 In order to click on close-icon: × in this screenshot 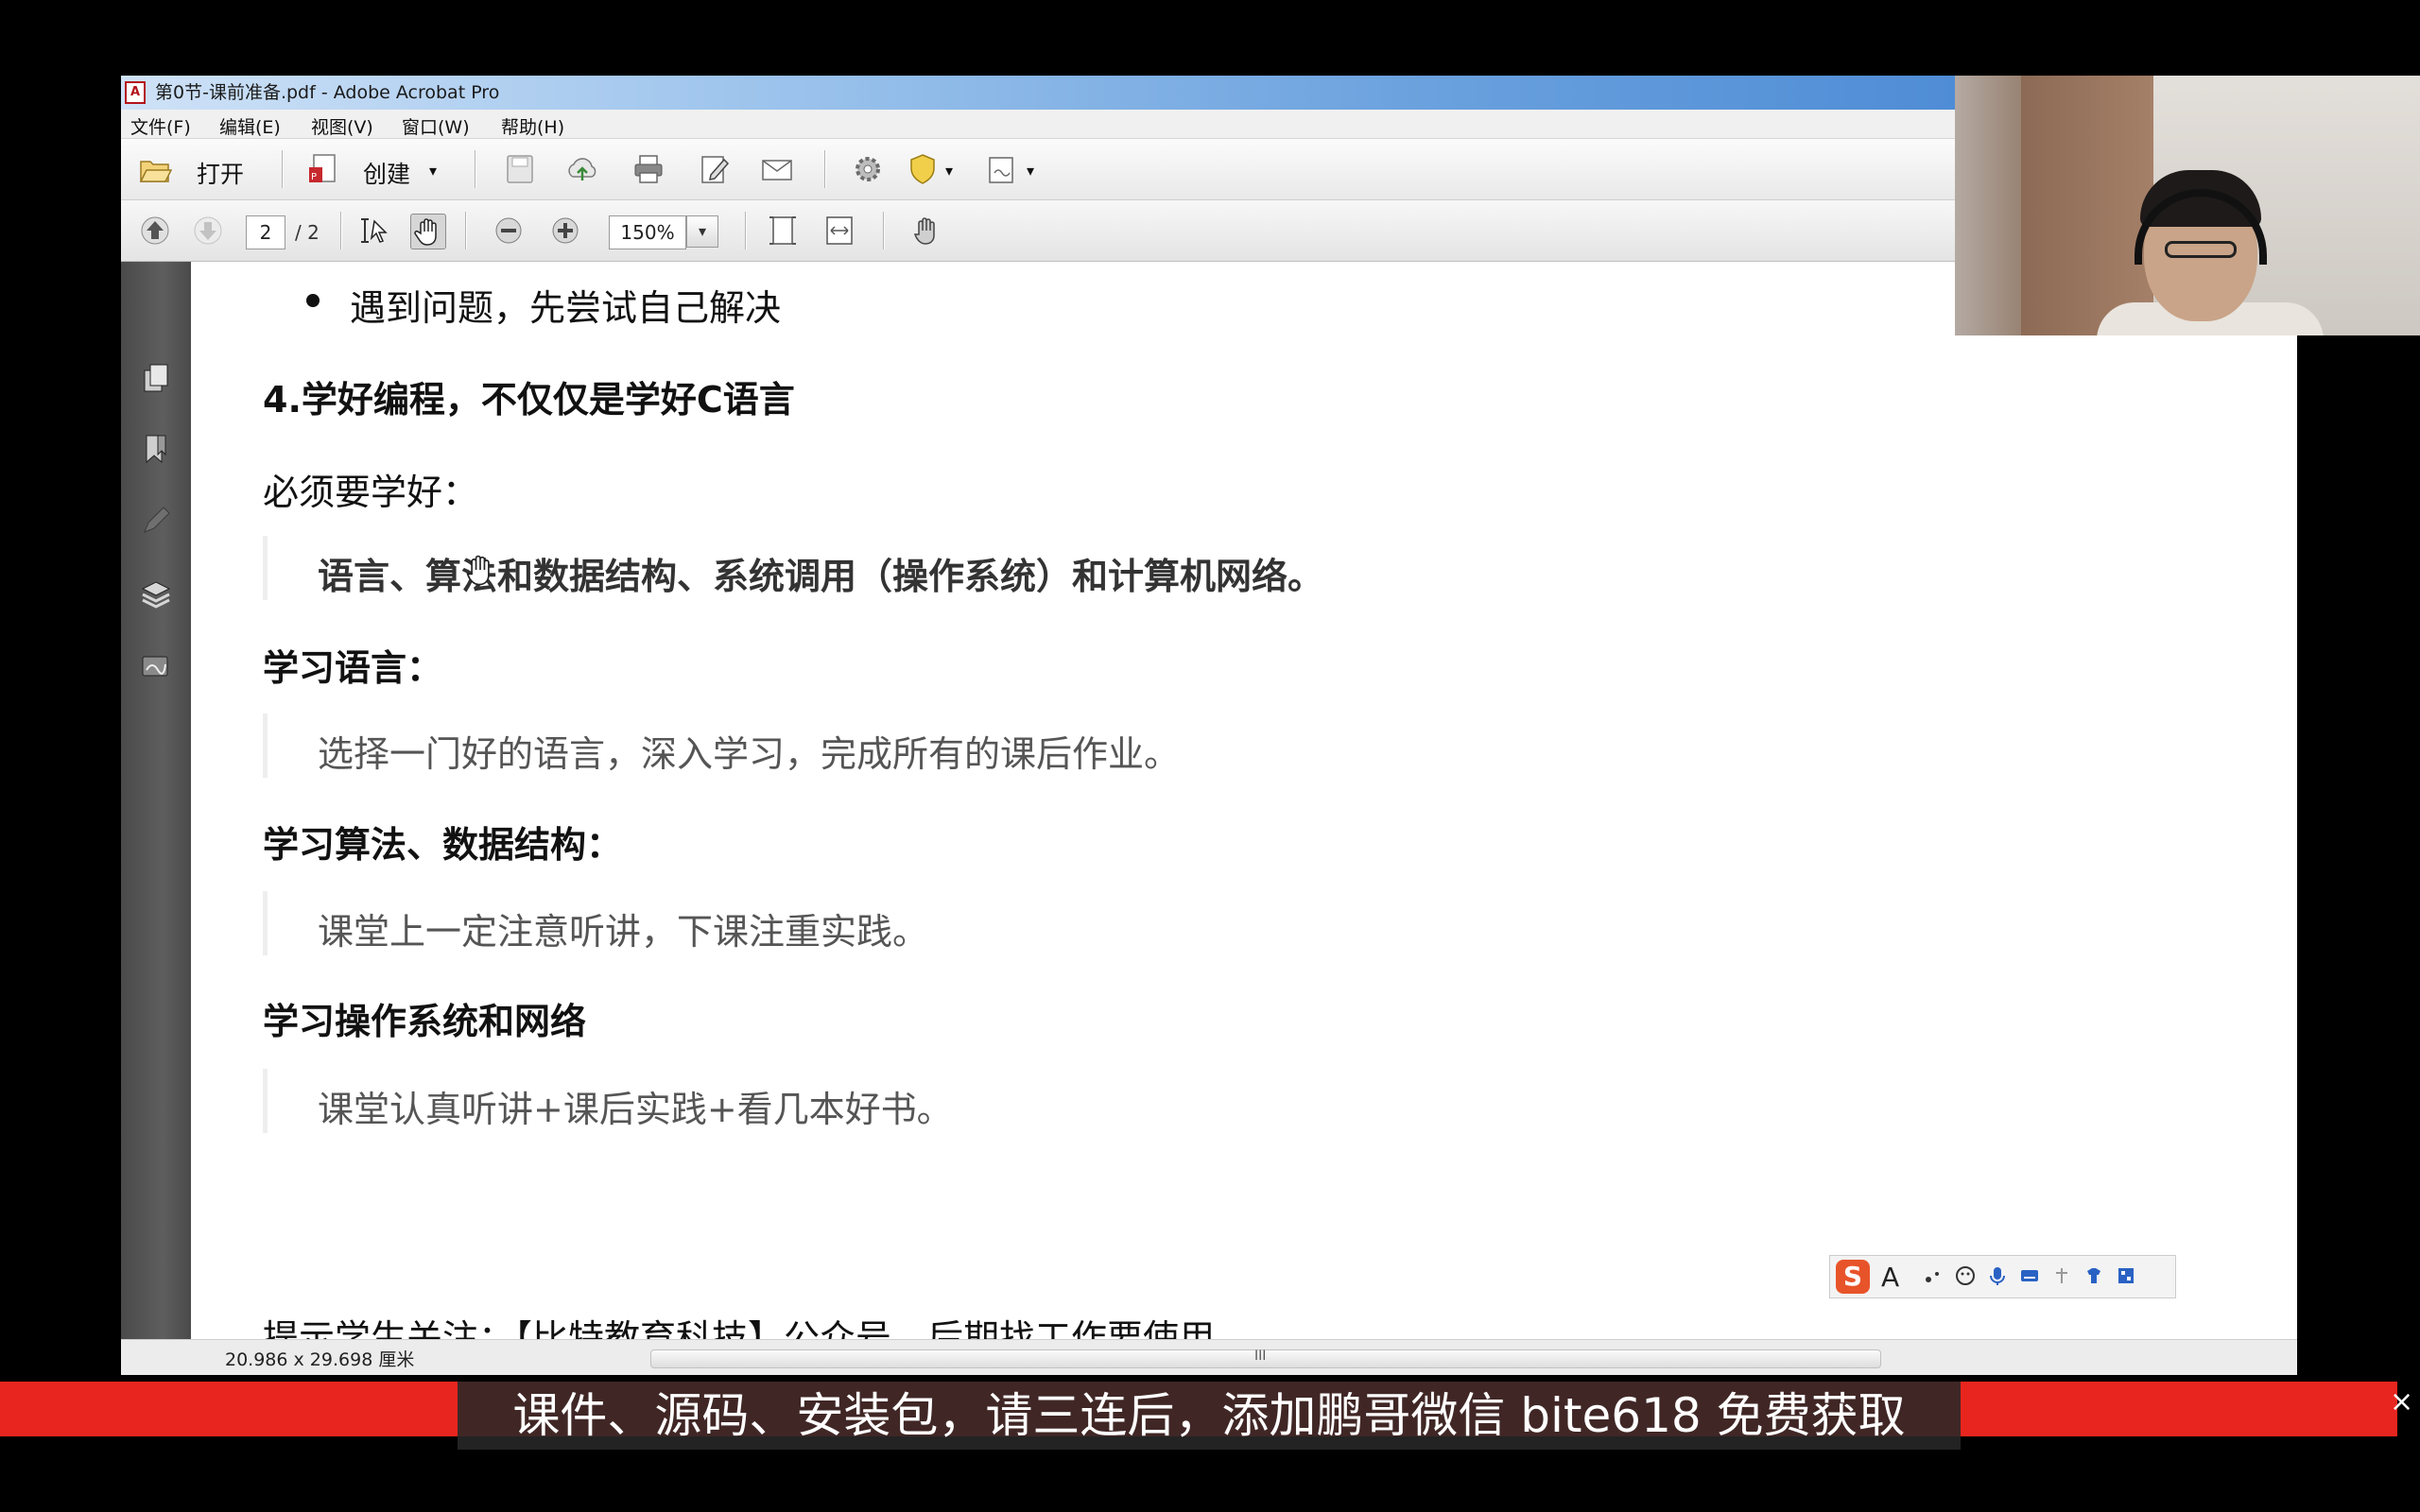, I will do `click(2401, 1401)`.